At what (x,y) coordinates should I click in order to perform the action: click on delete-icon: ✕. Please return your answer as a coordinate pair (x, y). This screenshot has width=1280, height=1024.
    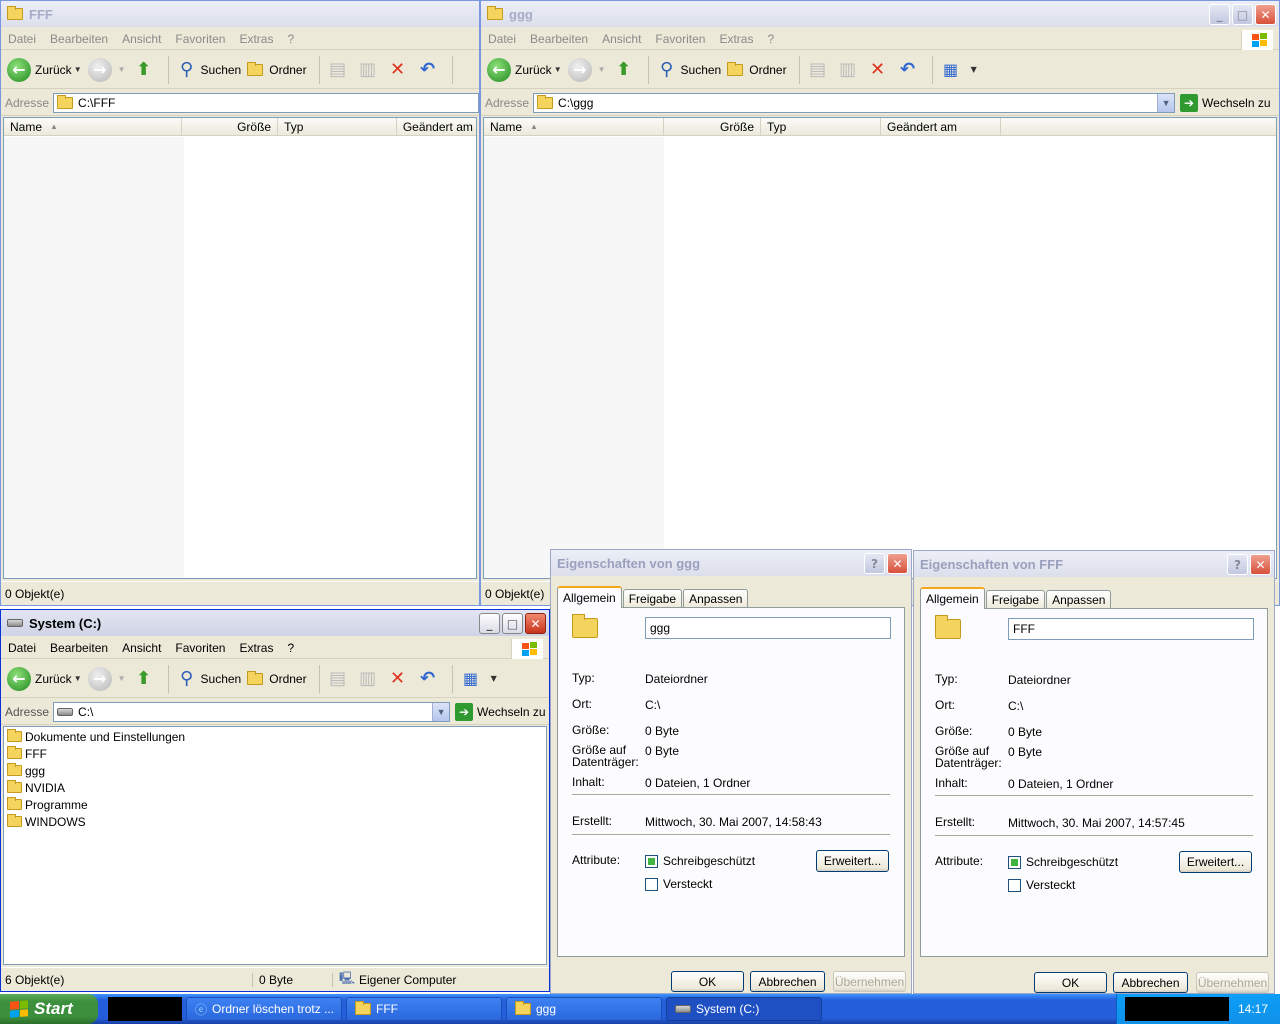
    Looking at the image, I should click on (398, 679).